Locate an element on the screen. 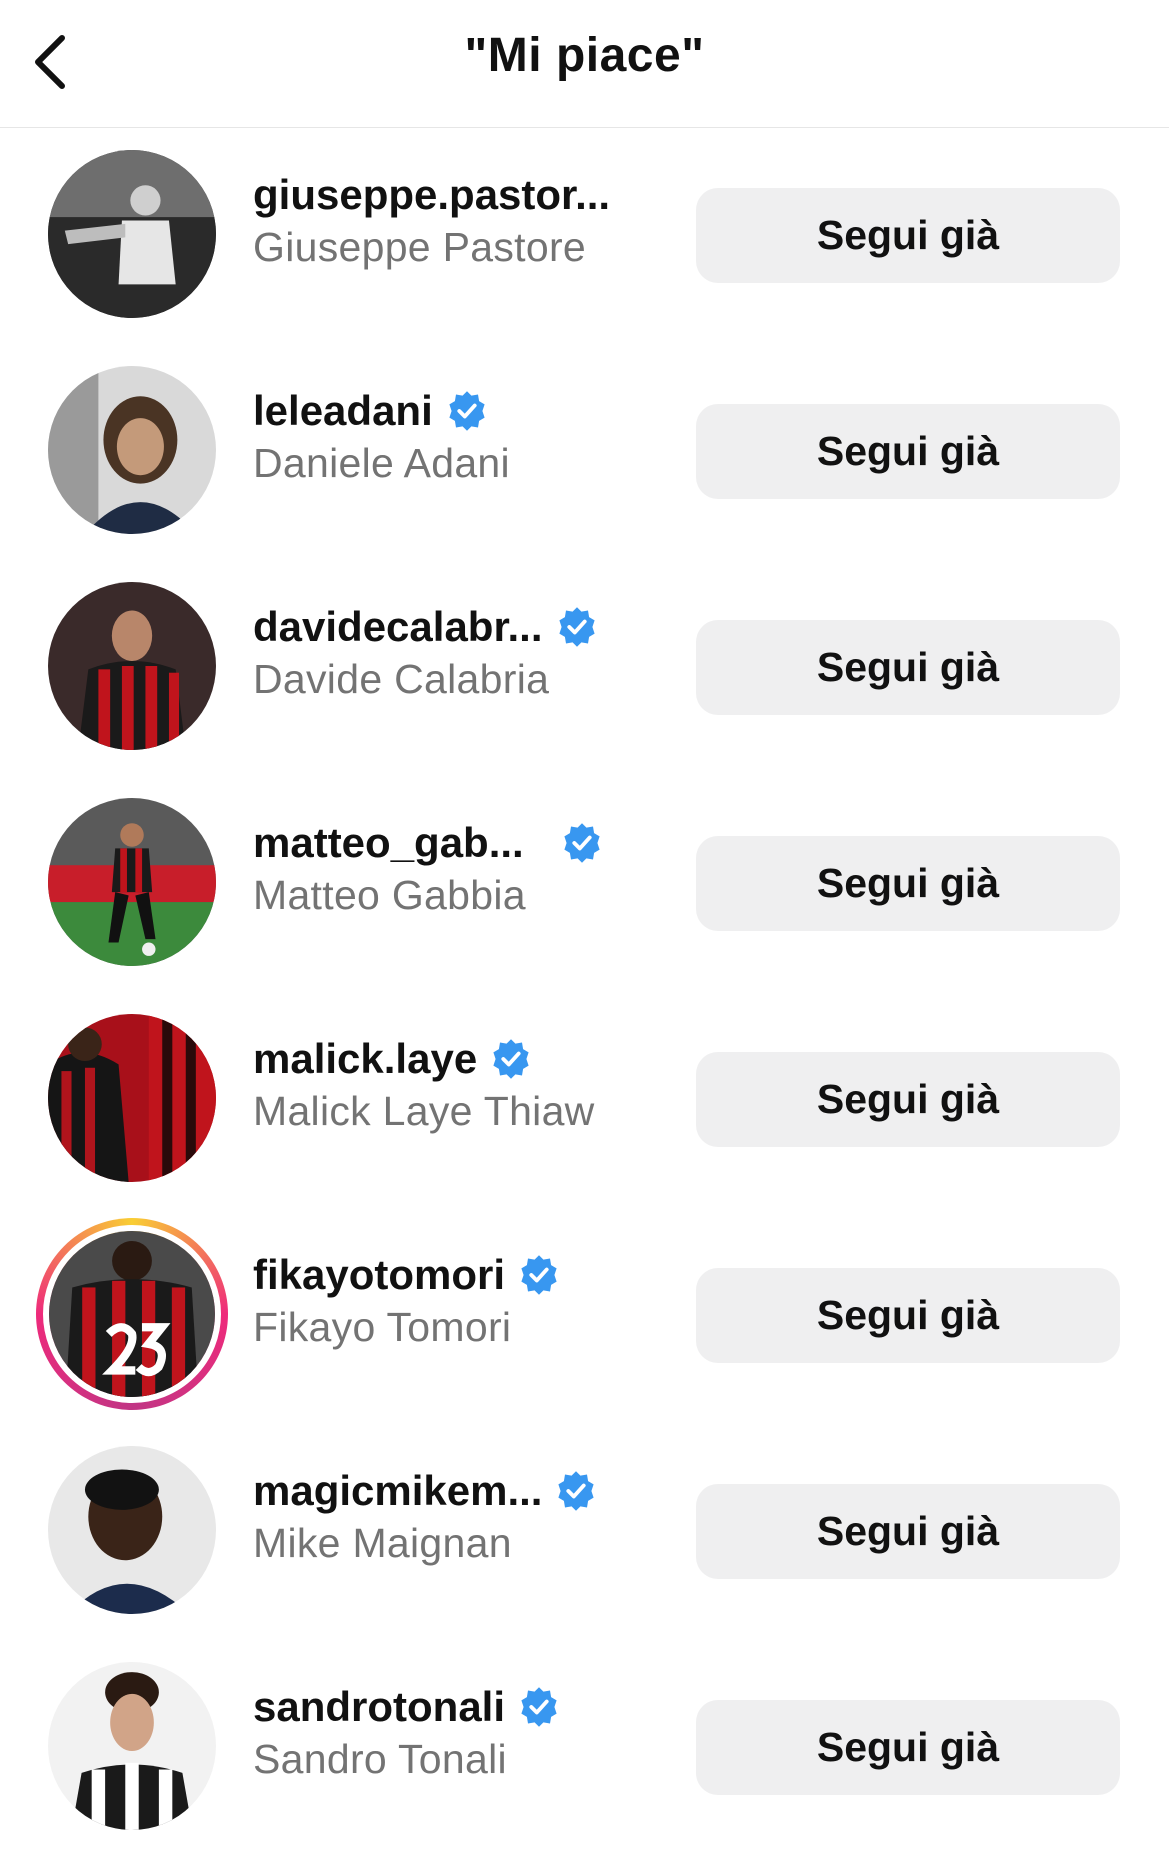  user-text: davidecalabr... Davide Calabria is located at coordinates (443, 650).